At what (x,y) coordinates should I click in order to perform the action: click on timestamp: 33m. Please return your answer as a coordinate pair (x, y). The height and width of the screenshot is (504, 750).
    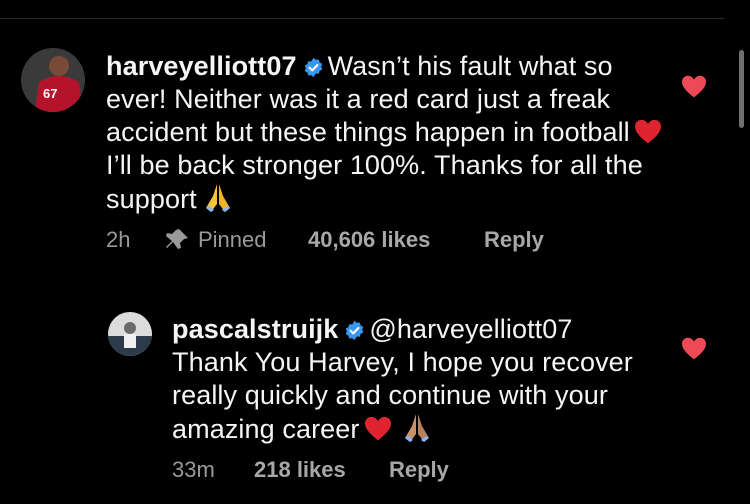
    Looking at the image, I should click on (193, 469).